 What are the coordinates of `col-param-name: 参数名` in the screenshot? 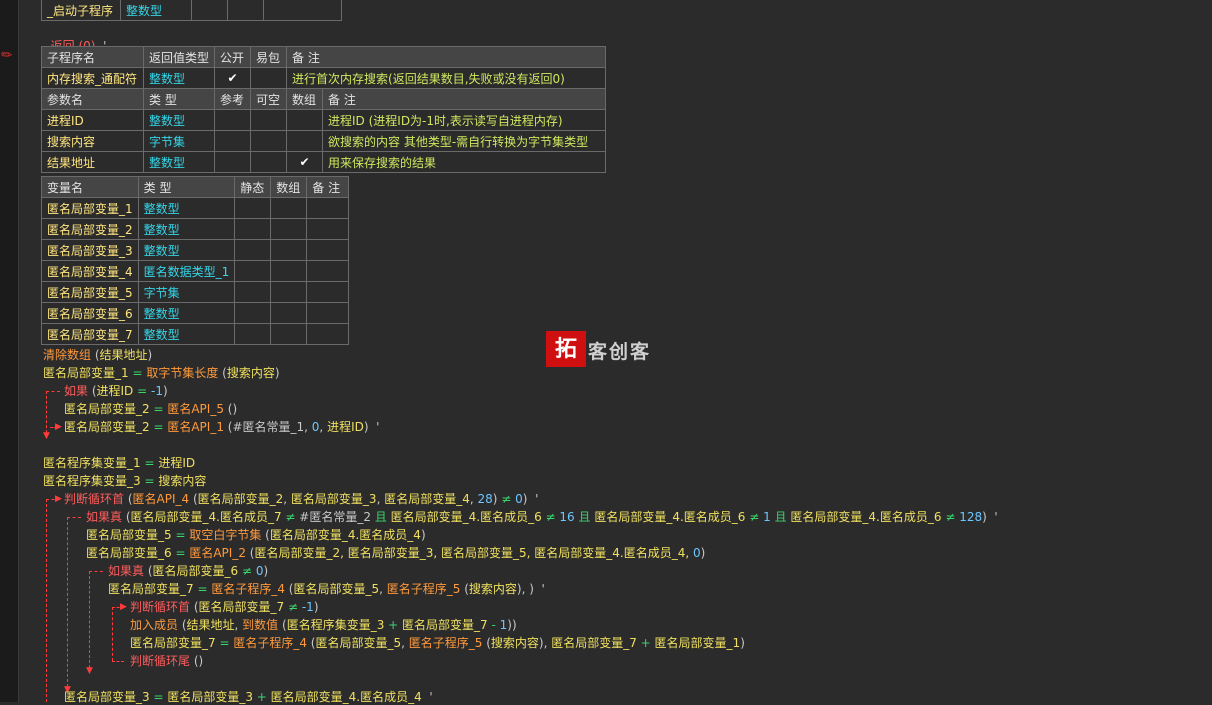 It's located at (92, 99).